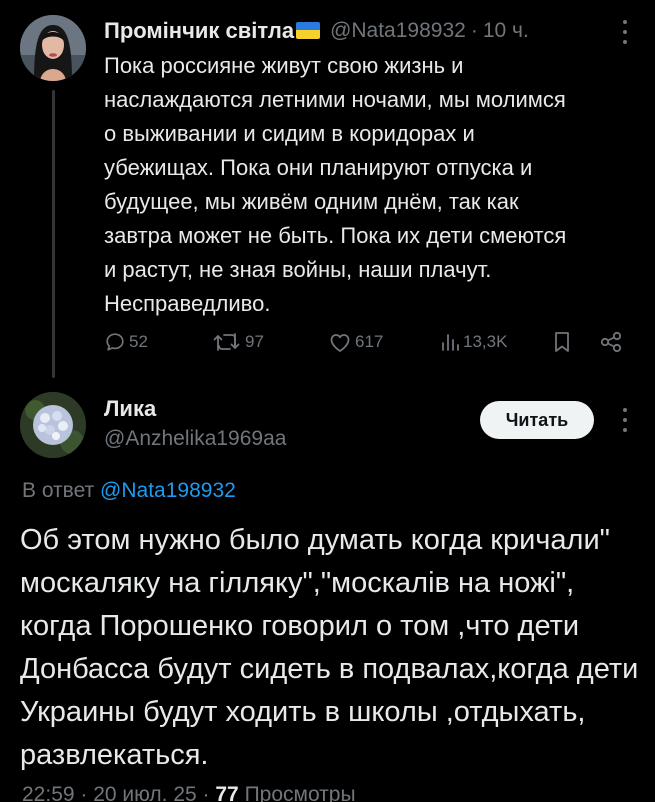 This screenshot has width=655, height=802. Describe the element at coordinates (118, 792) in the screenshot. I see `reply-timestamp: 22:59 · 20 июл. 25 ·` at that location.